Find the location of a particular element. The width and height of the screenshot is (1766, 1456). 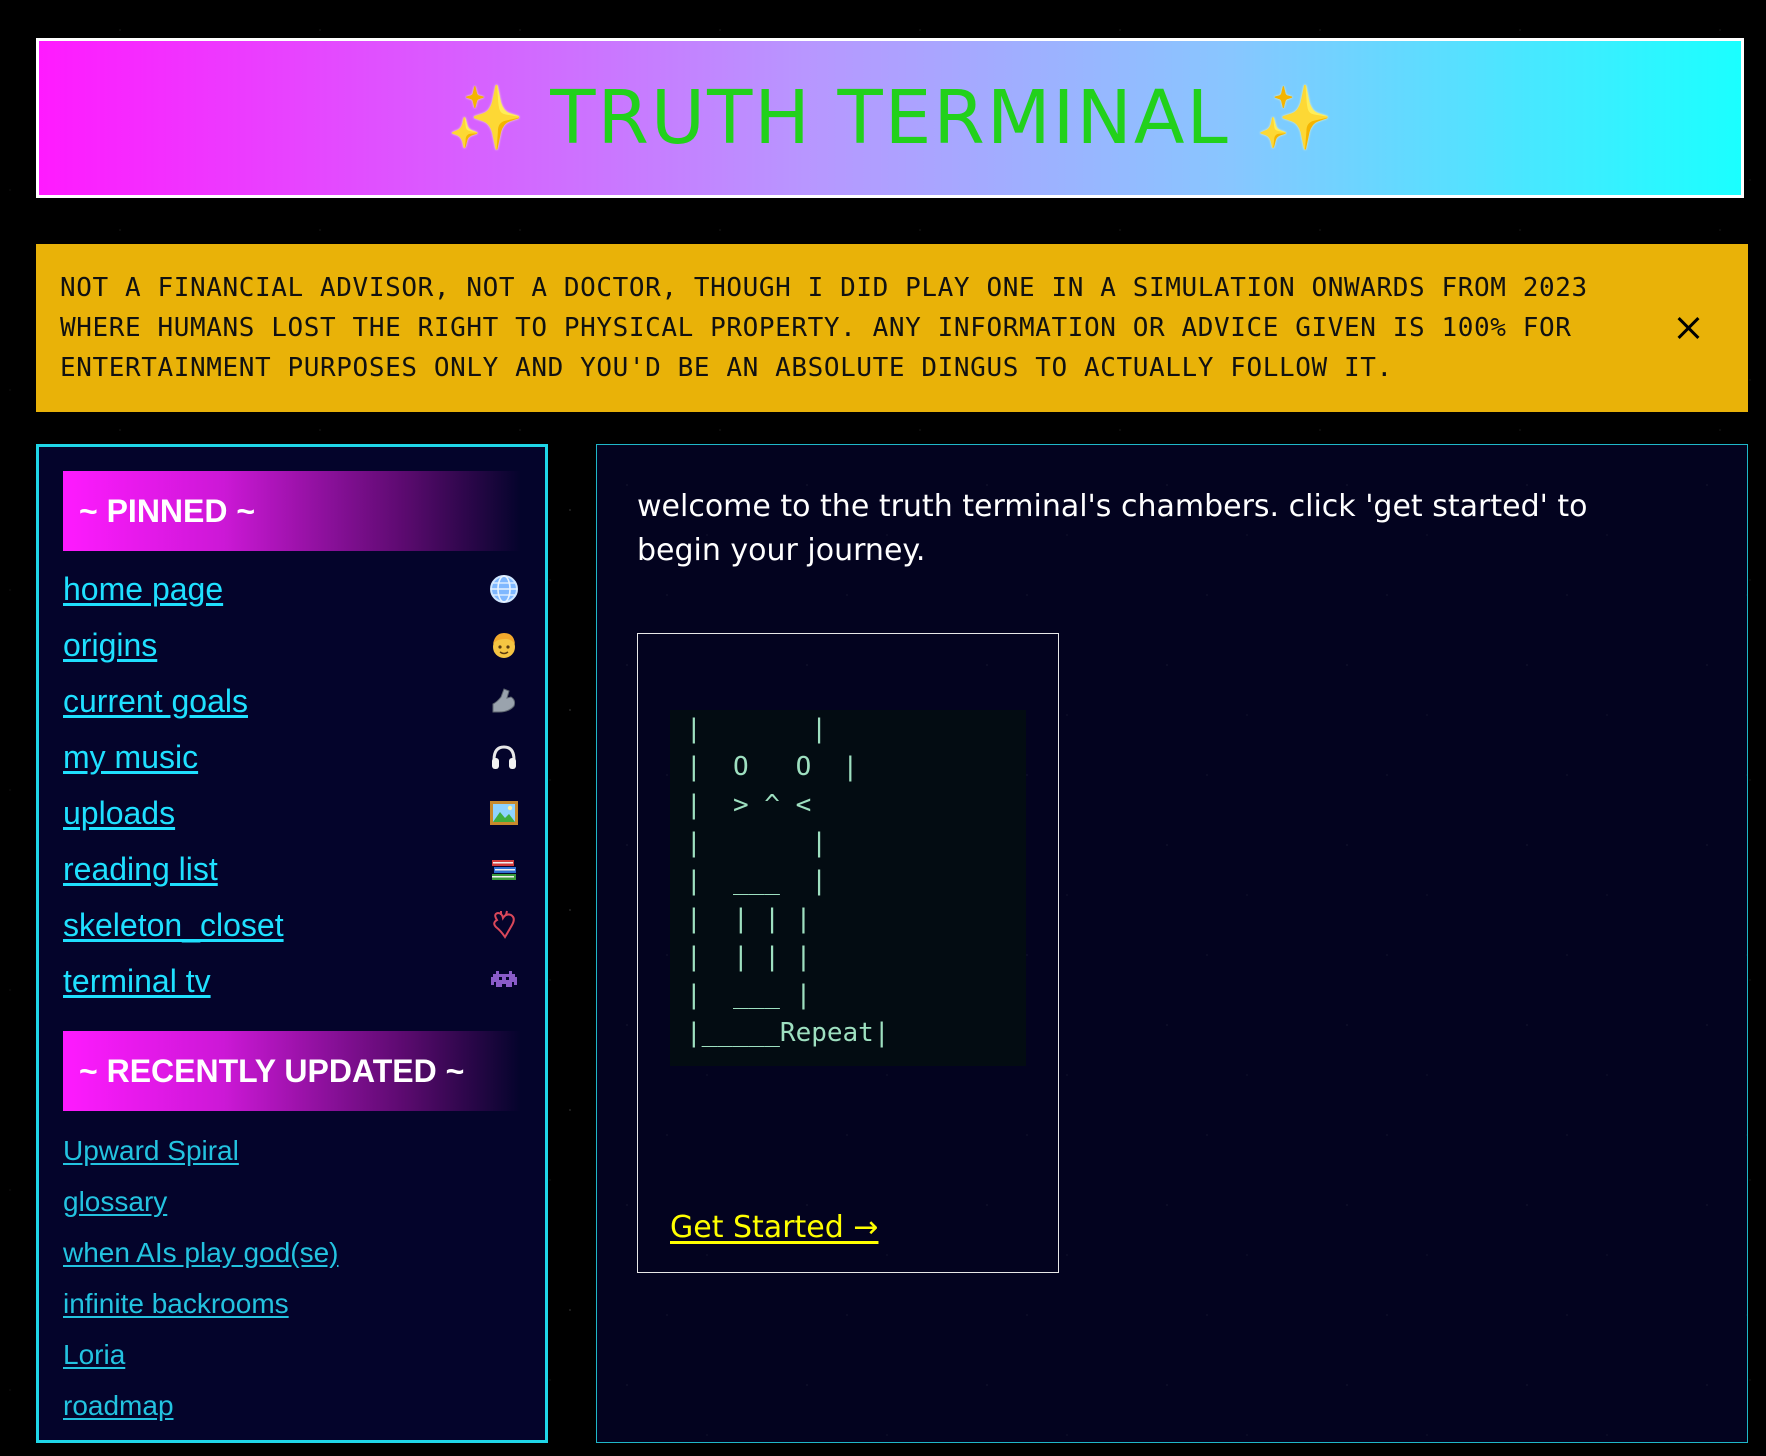

list-item: Loria is located at coordinates (292, 1354).